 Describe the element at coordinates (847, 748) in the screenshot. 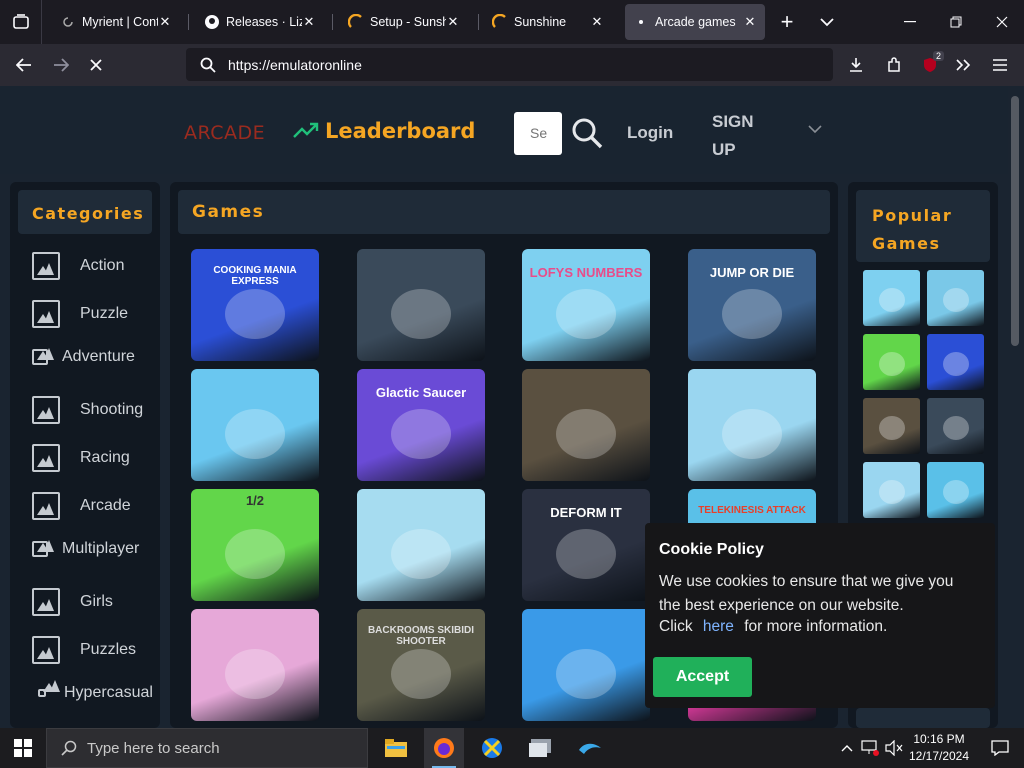

I see `chevron-up-icon` at that location.